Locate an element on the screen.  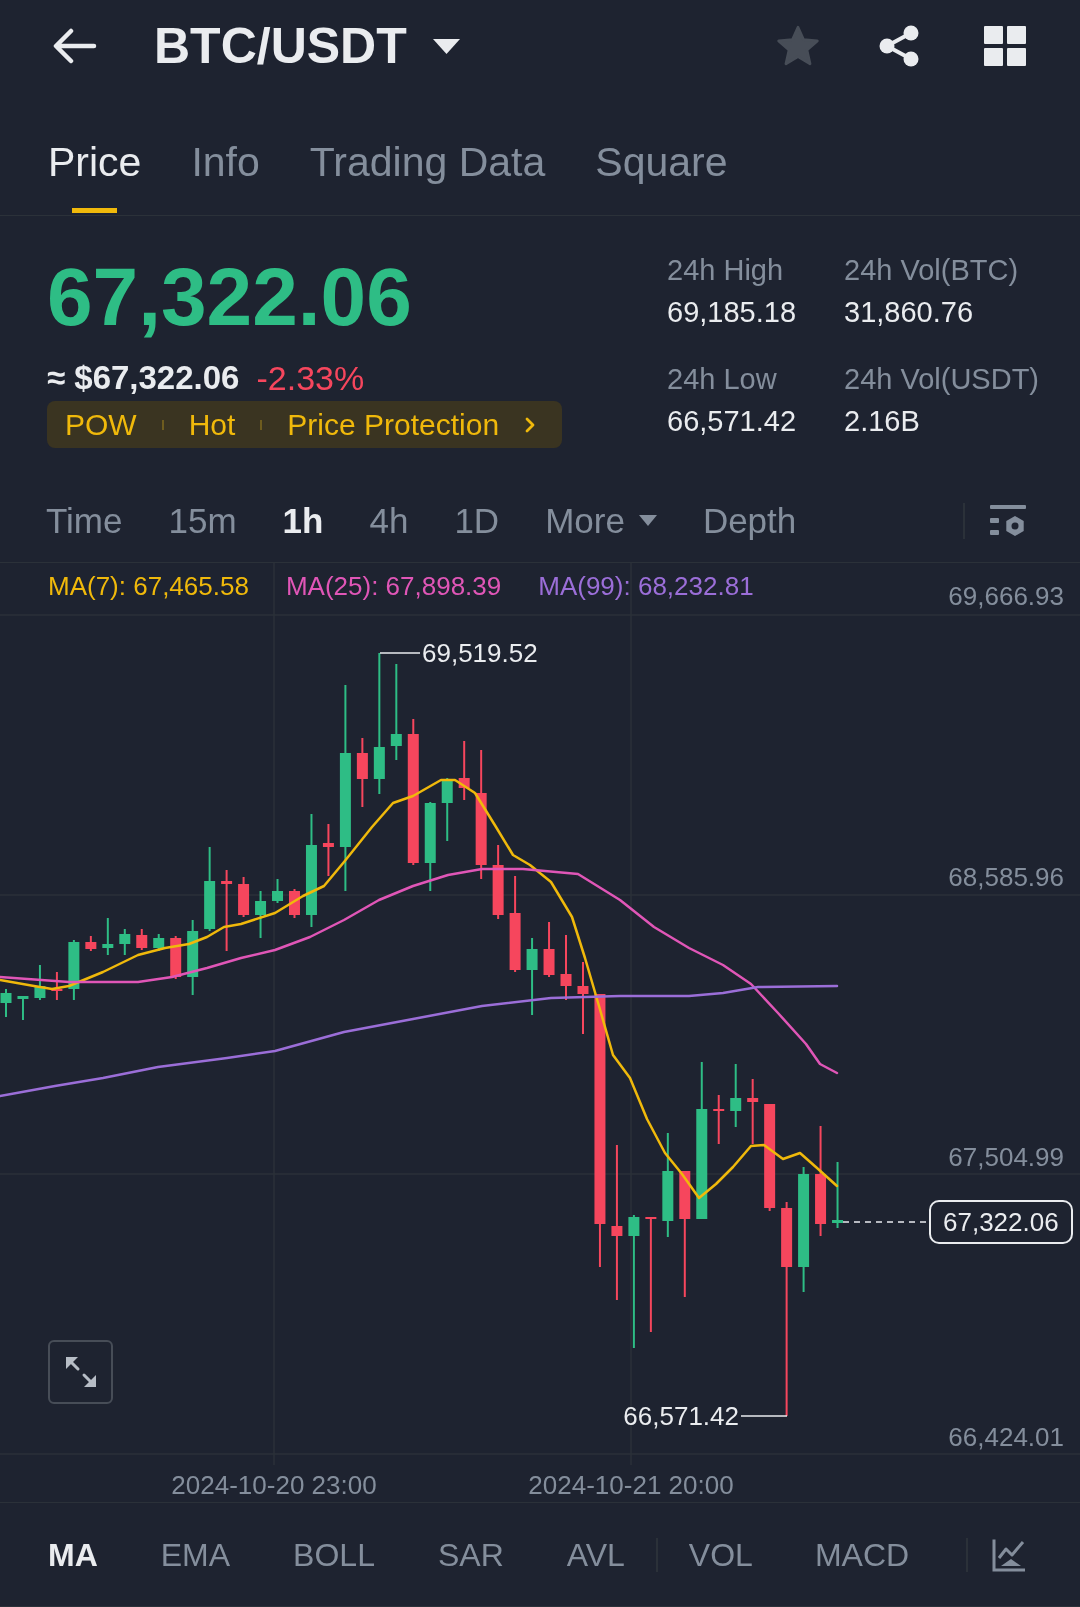
interval-tab: 4h is located at coordinates (389, 520).